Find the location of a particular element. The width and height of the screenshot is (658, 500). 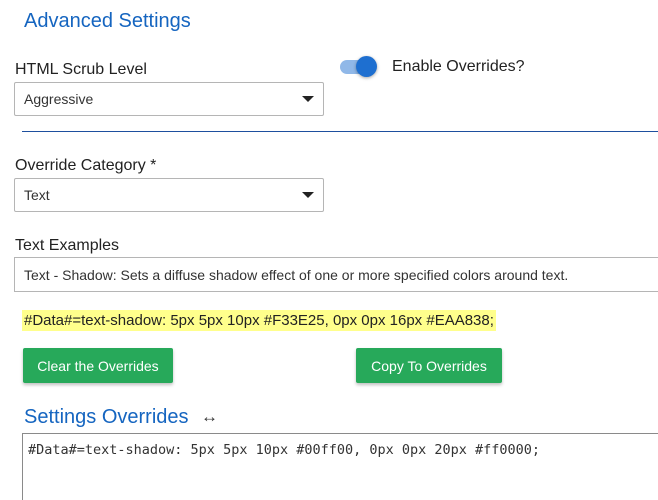

override-category-value: Text is located at coordinates (37, 195).